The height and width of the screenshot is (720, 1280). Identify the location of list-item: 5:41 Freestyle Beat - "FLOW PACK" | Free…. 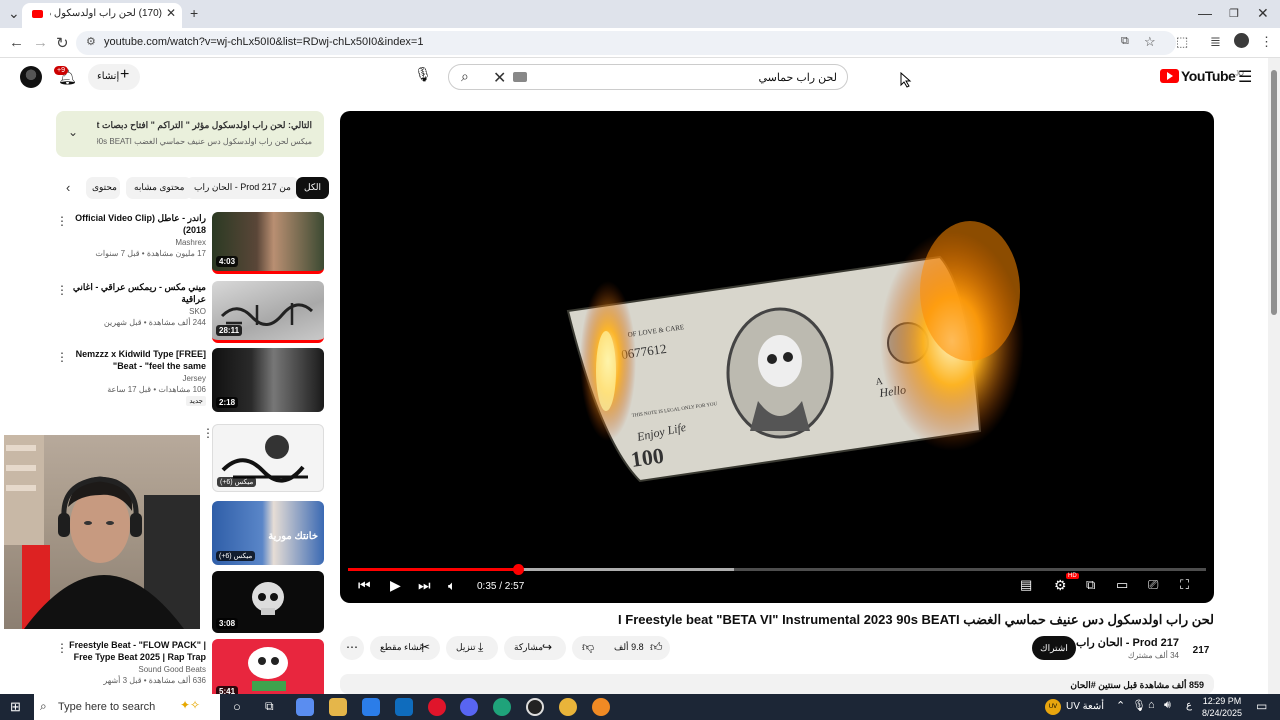
(190, 666).